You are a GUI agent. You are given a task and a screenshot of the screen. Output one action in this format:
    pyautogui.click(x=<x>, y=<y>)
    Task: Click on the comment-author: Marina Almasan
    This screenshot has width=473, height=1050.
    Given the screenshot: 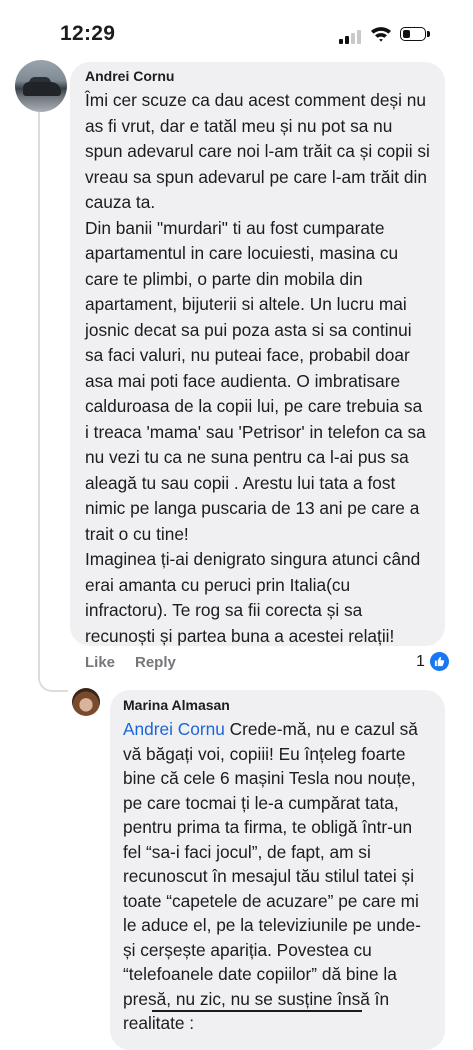 What is the action you would take?
    pyautogui.click(x=176, y=705)
    